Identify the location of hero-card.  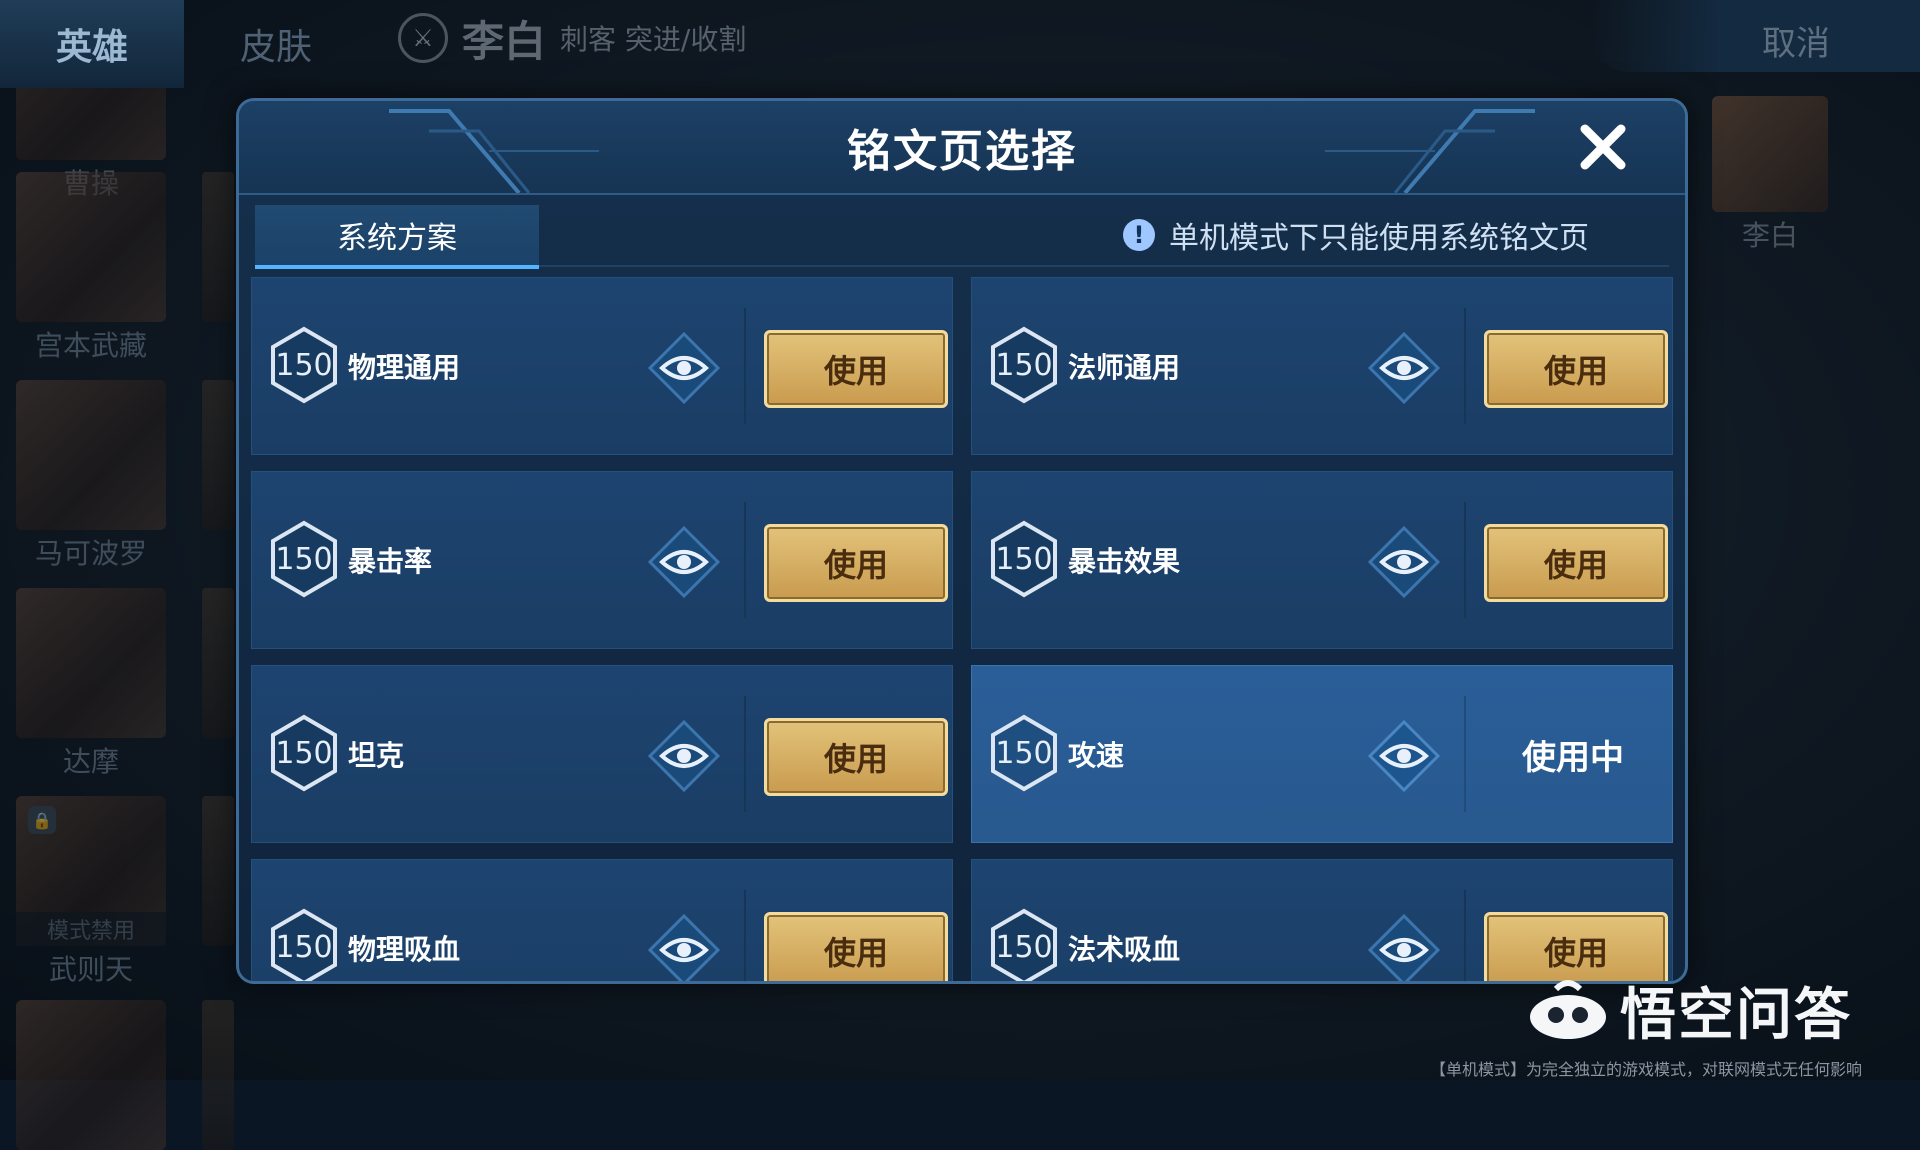
(91, 1075).